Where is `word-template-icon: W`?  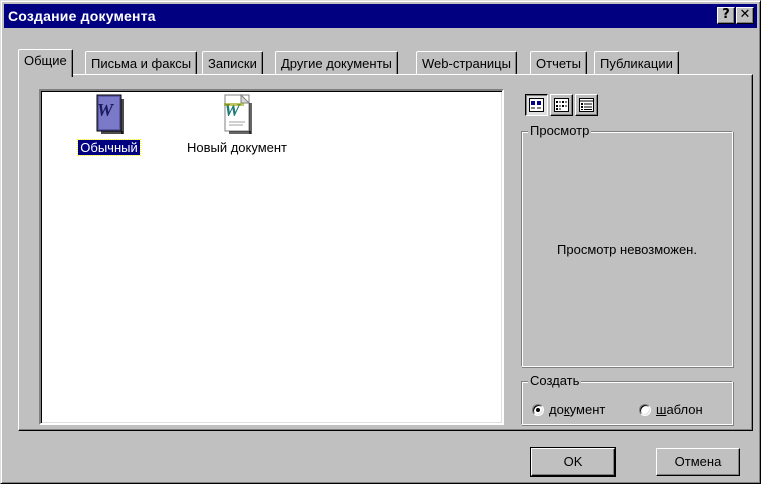
word-template-icon: W is located at coordinates (110, 114).